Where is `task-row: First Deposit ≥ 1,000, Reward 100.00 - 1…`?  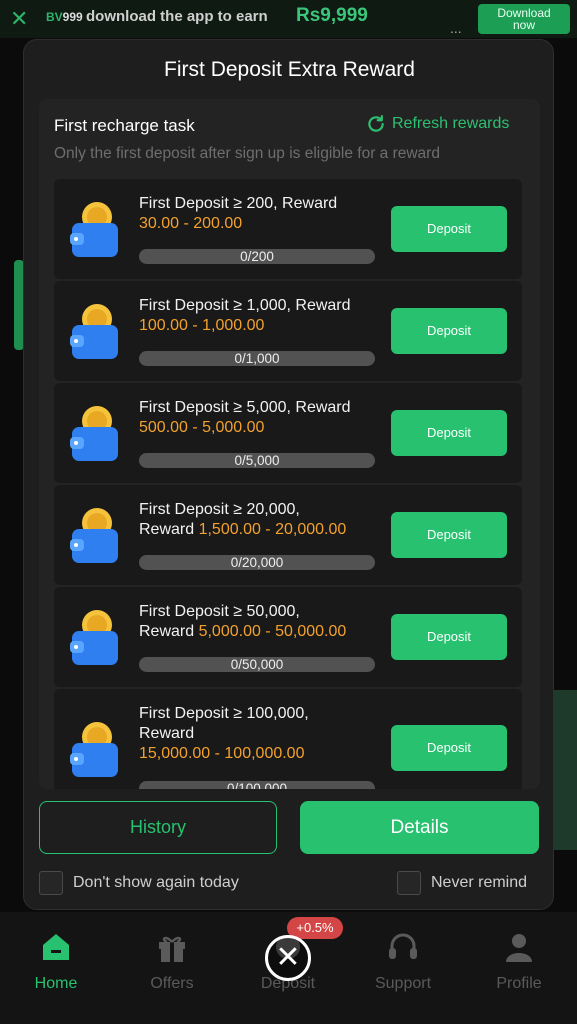 task-row: First Deposit ≥ 1,000, Reward 100.00 - 1… is located at coordinates (288, 331).